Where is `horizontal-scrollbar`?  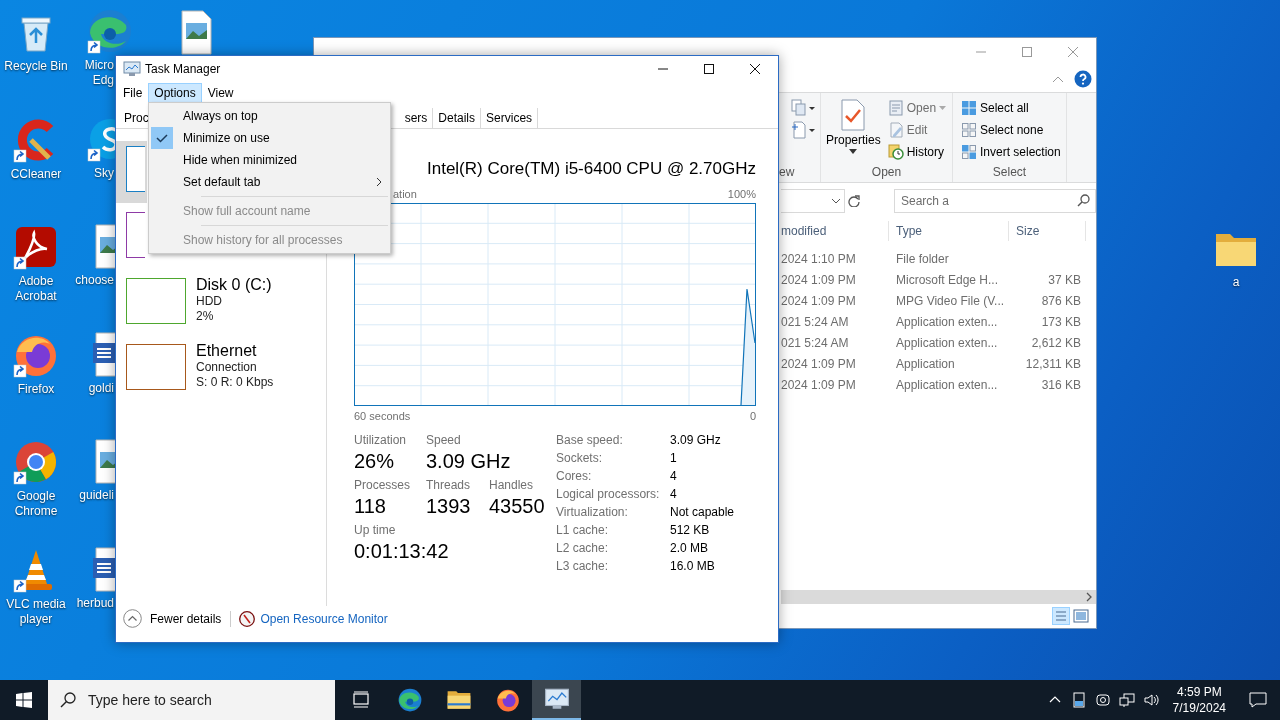 horizontal-scrollbar is located at coordinates (938, 597).